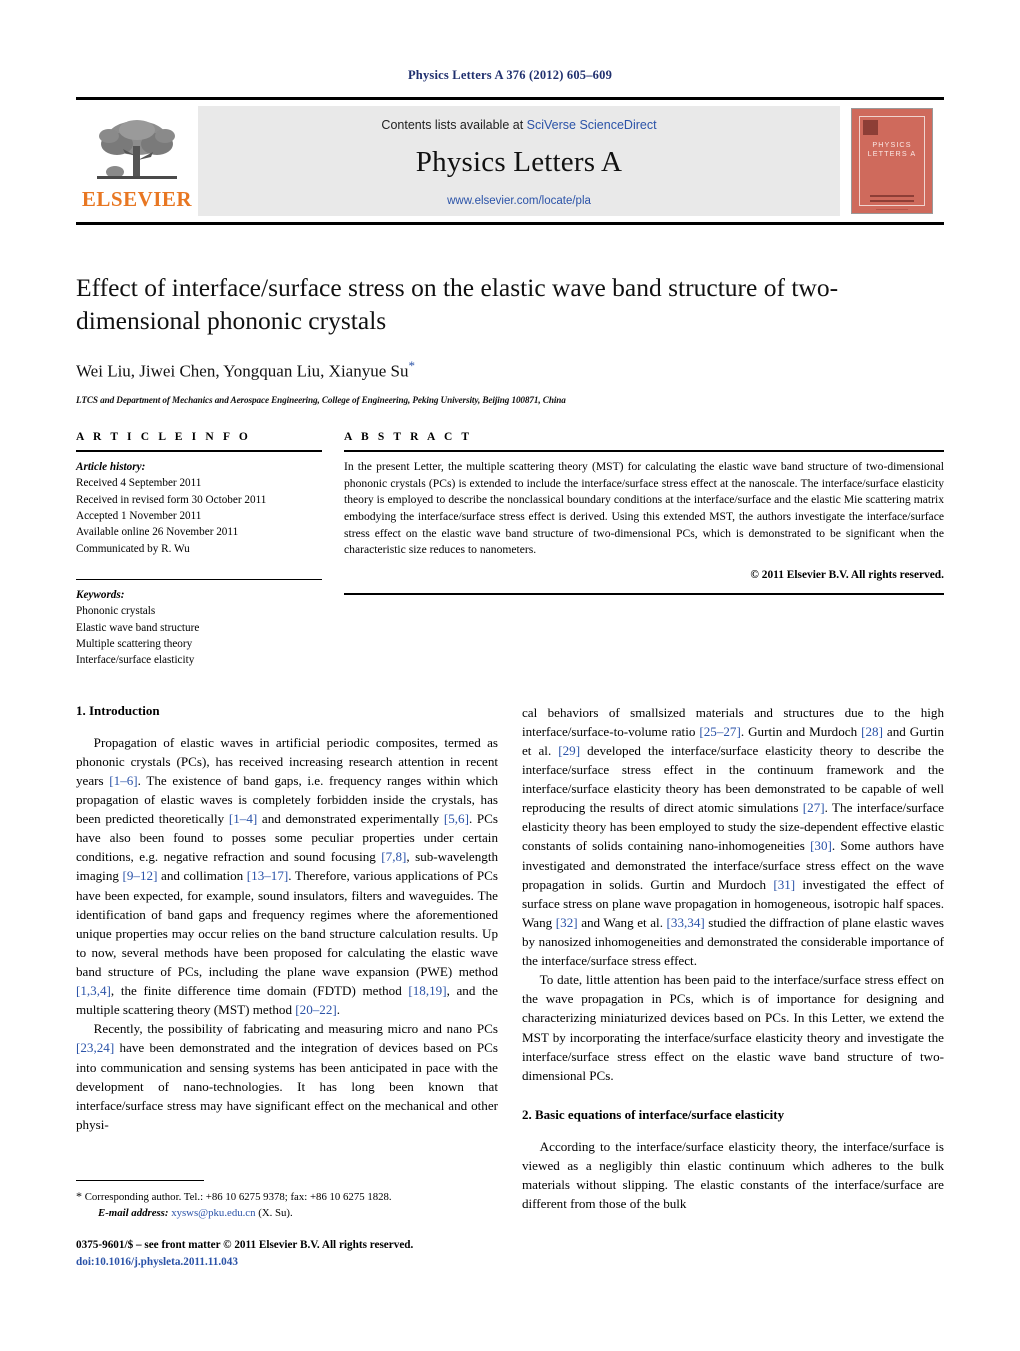 This screenshot has height=1351, width=1020. What do you see at coordinates (267, 875) in the screenshot?
I see `citation-ref: [13–17]` at bounding box center [267, 875].